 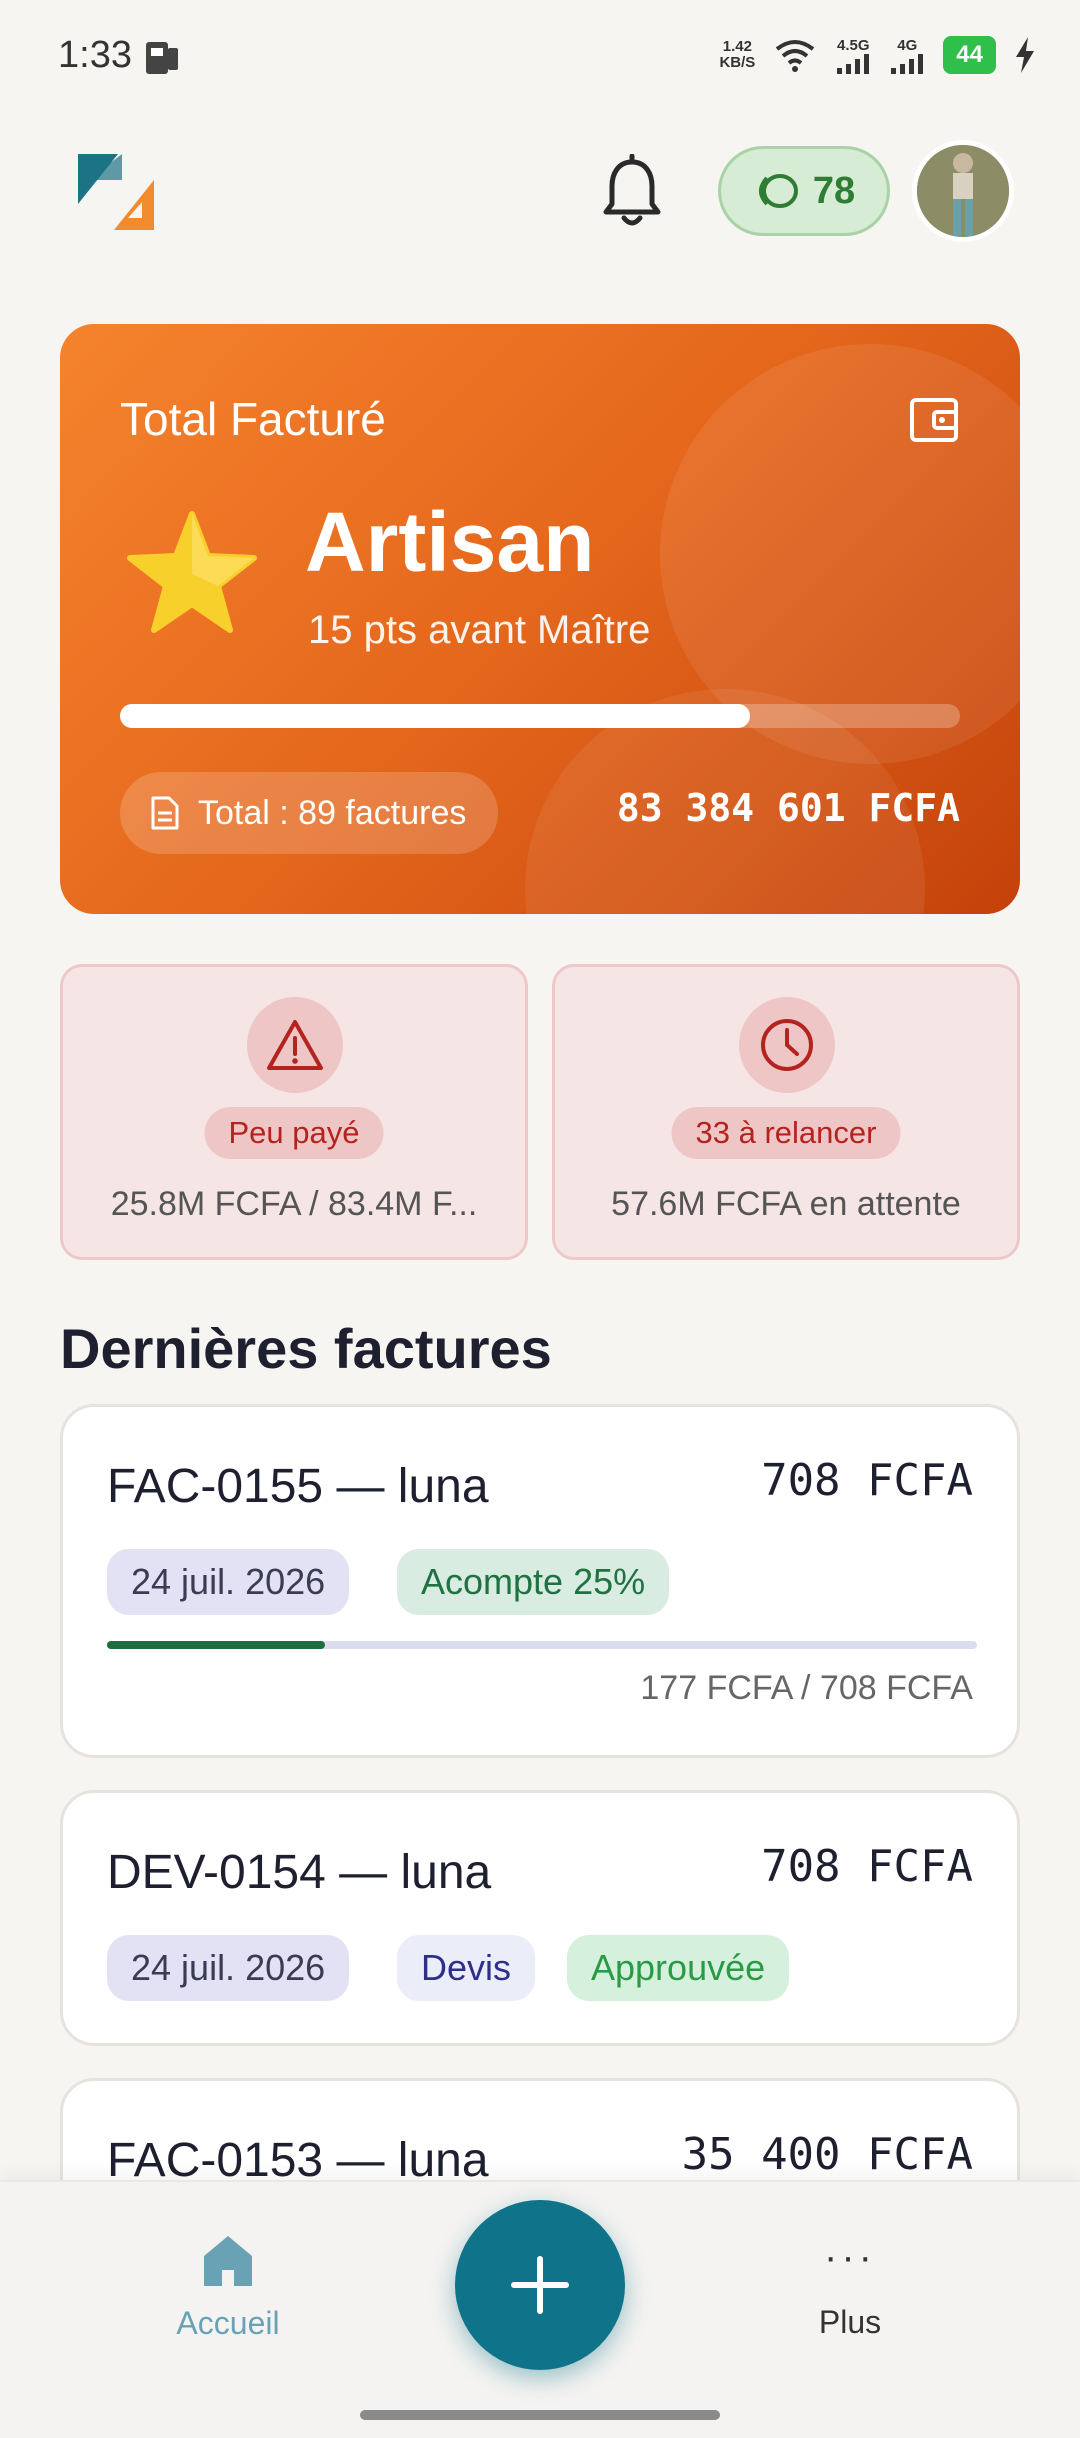 I want to click on avatar, so click(x=963, y=191).